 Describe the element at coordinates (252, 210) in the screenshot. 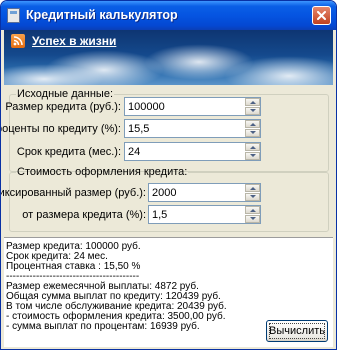

I see `percent-fee-up-button` at that location.